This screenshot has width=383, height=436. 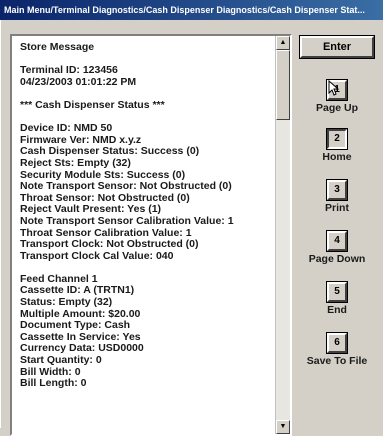 I want to click on report-line: Bill Length: 0, so click(x=53, y=383).